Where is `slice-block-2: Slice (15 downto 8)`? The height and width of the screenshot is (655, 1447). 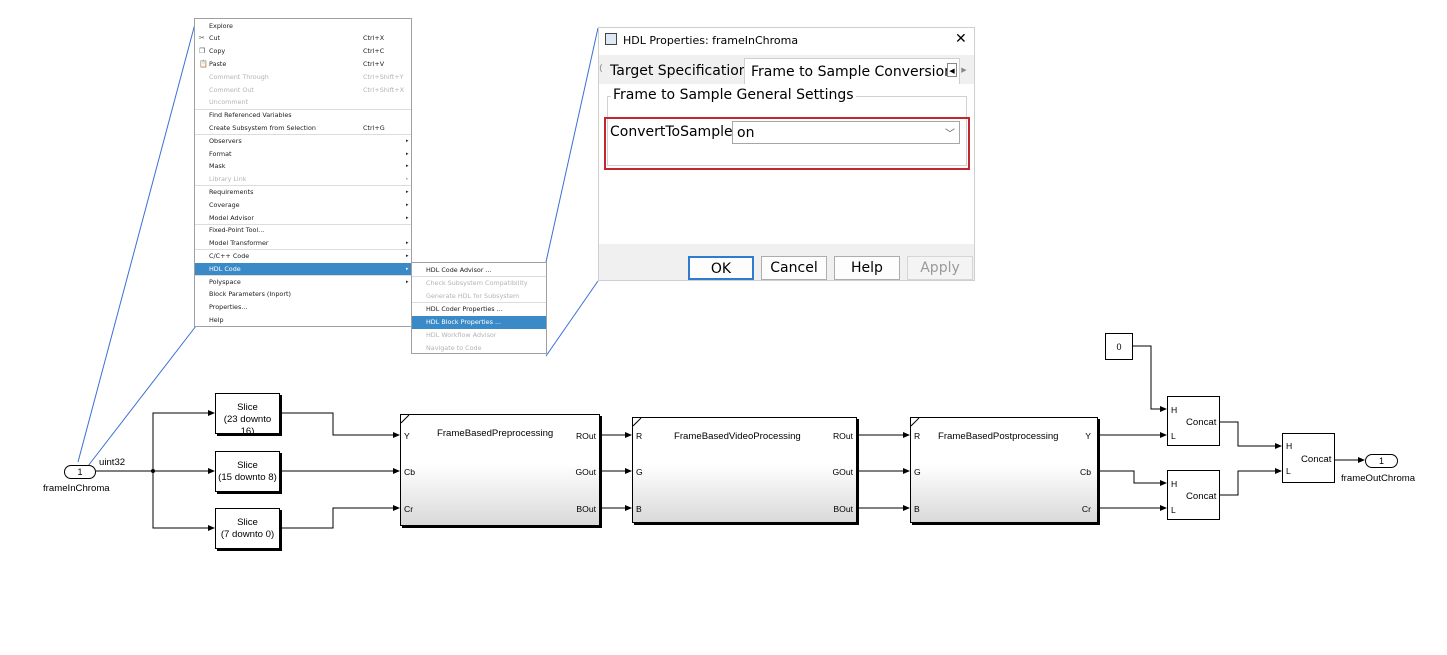
slice-block-2: Slice (15 downto 8) is located at coordinates (247, 471).